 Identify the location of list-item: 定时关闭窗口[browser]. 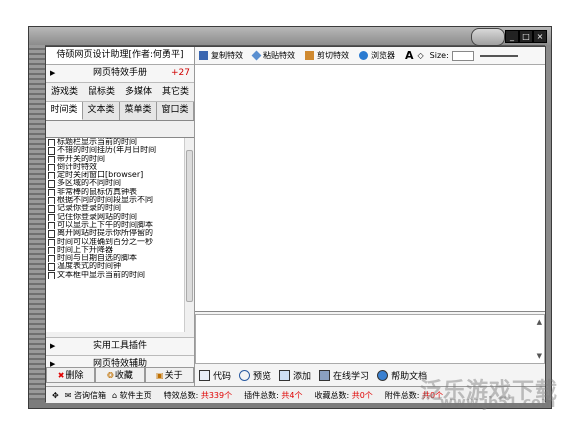
(116, 175).